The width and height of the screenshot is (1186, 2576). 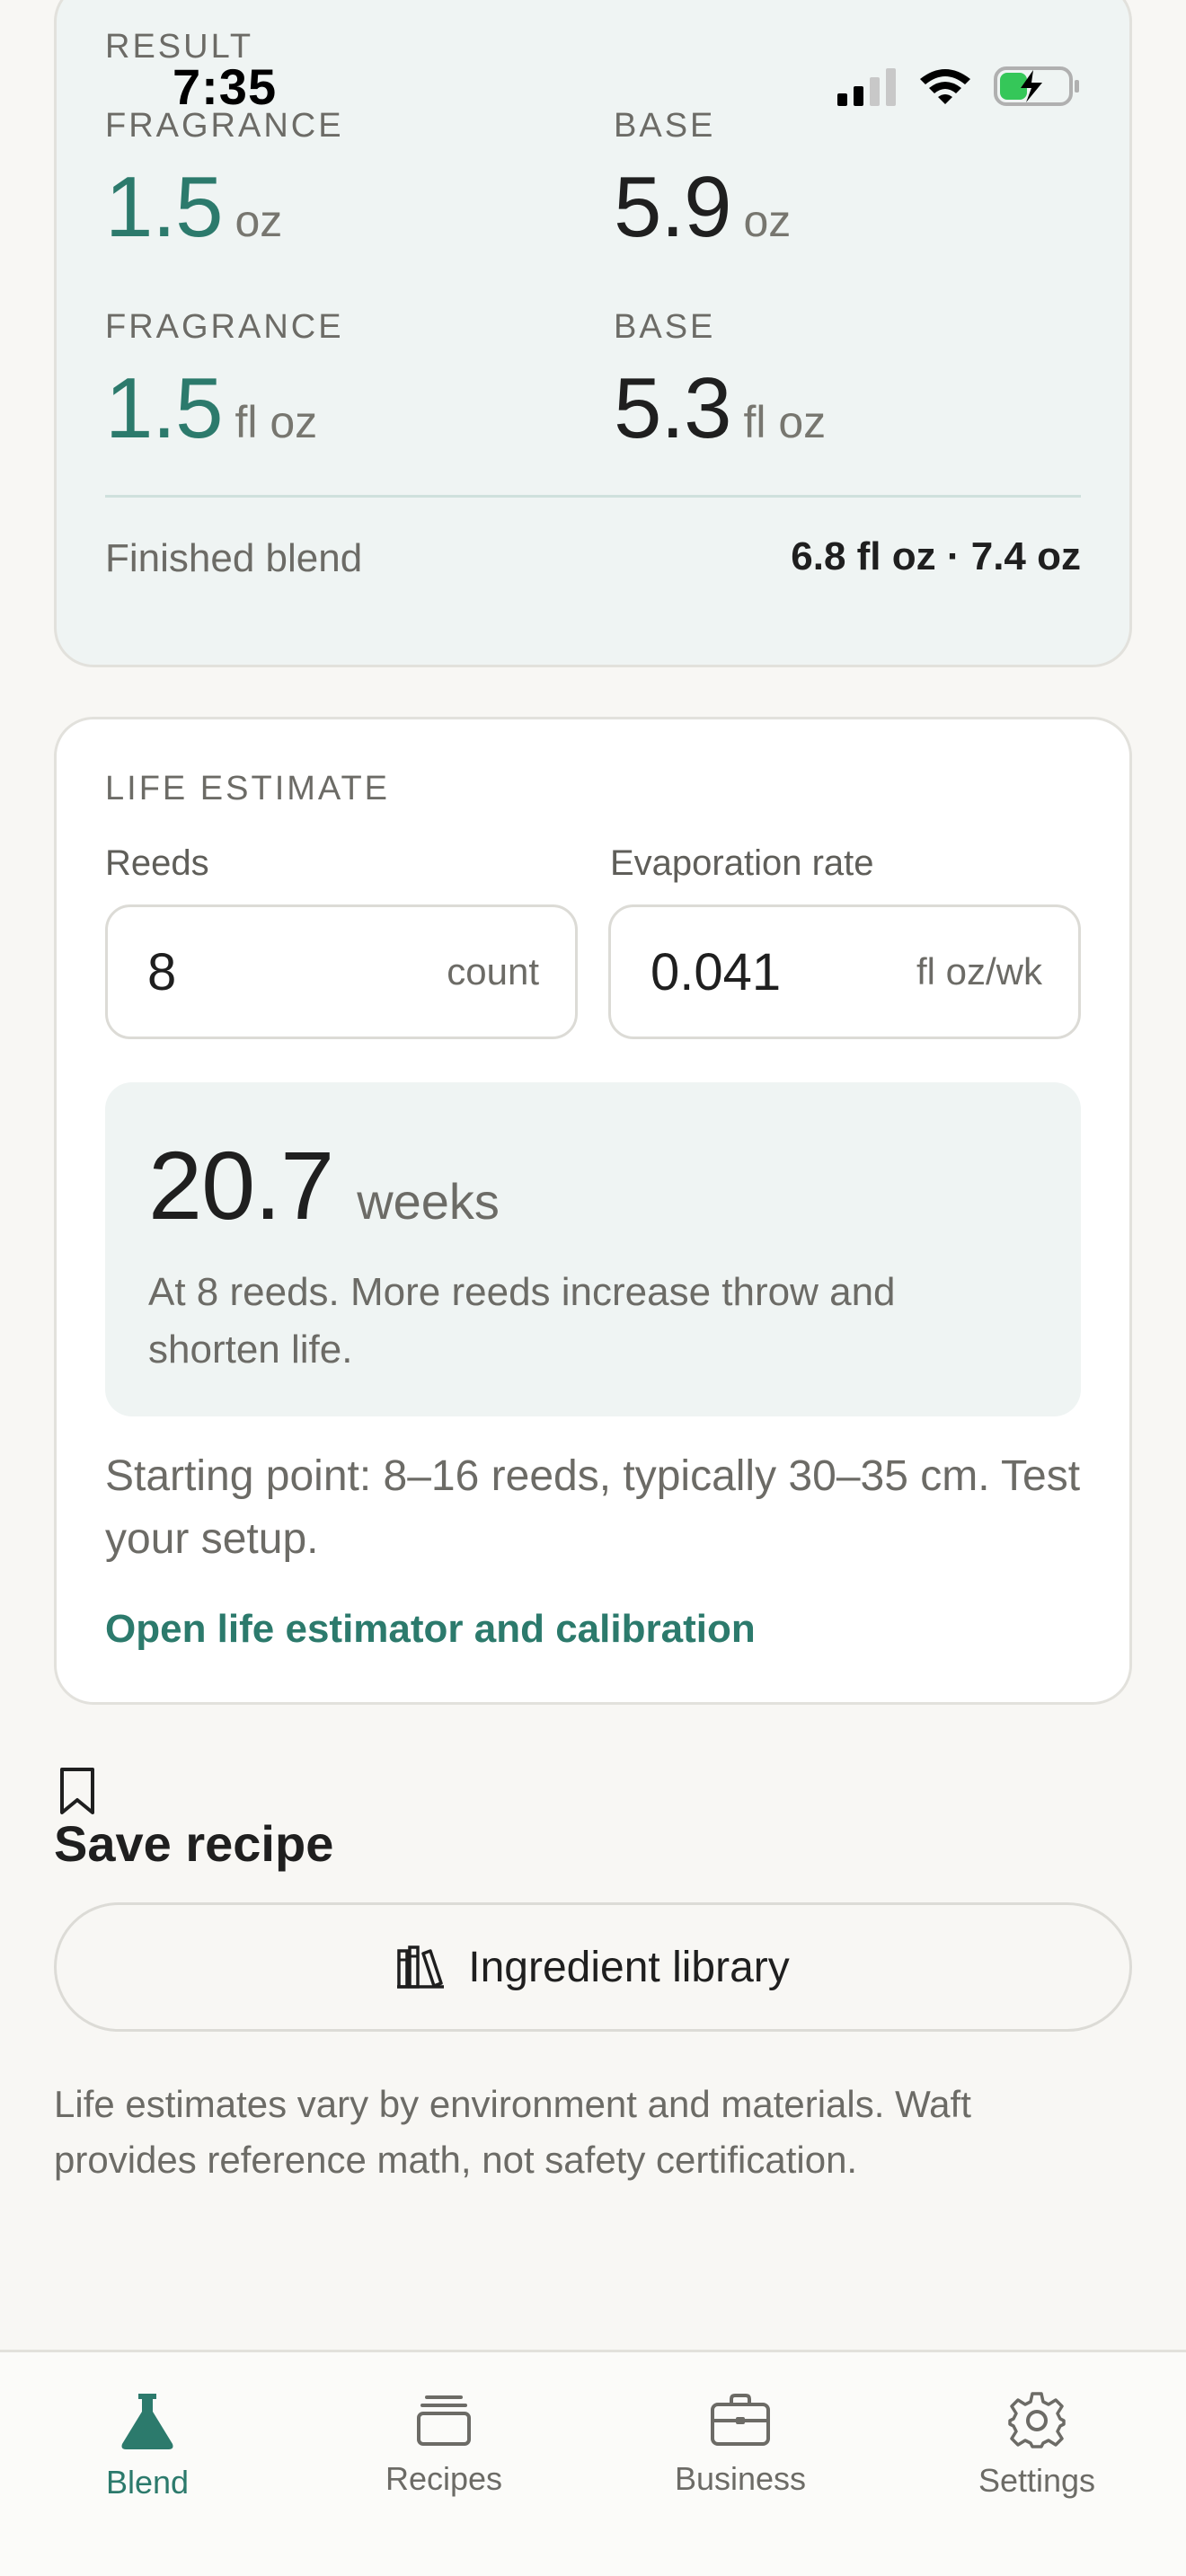 What do you see at coordinates (936, 556) in the screenshot?
I see `finished-blend-value: 6.8 fl oz · 7.4 oz` at bounding box center [936, 556].